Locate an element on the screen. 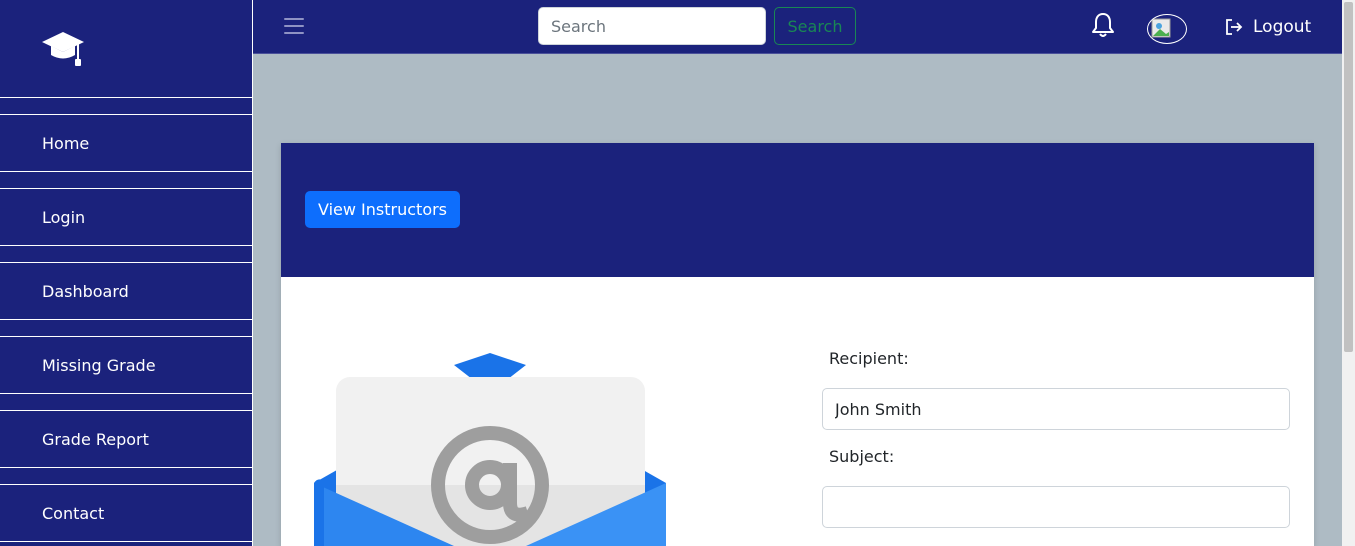 Image resolution: width=1355 pixels, height=546 pixels. graduation-cap-icon is located at coordinates (63, 49).